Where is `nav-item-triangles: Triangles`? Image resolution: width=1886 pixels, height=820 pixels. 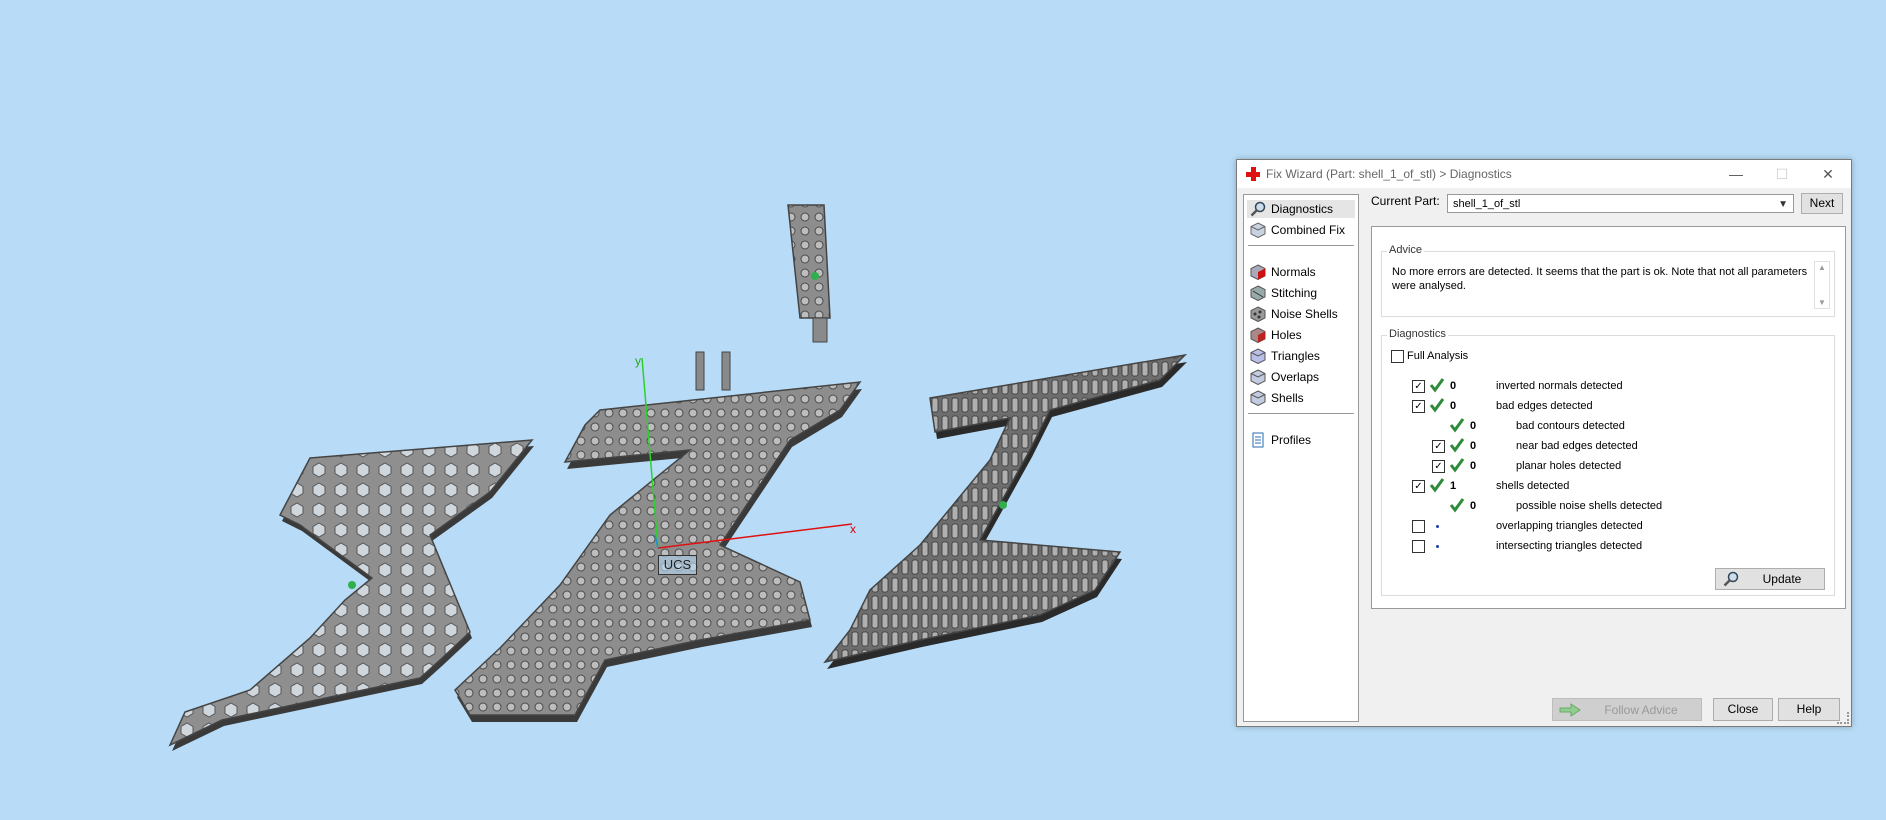
nav-item-triangles: Triangles is located at coordinates (1285, 356).